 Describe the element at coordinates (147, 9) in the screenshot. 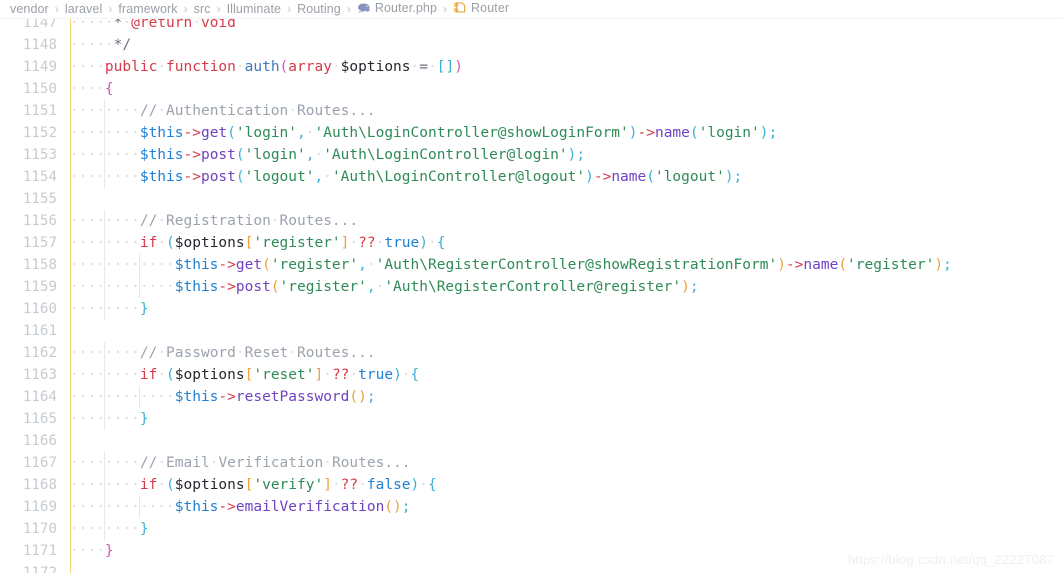

I see `breadcrumb-item-framework: framework` at that location.